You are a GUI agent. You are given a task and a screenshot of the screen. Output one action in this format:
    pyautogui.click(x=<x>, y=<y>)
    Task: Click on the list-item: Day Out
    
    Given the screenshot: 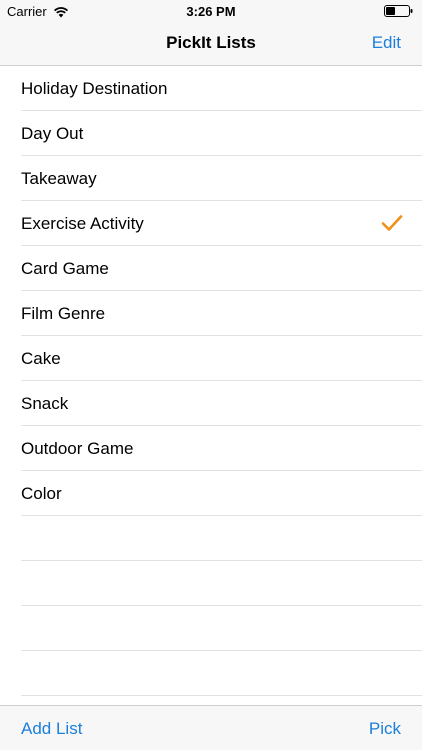 What is the action you would take?
    pyautogui.click(x=221, y=133)
    